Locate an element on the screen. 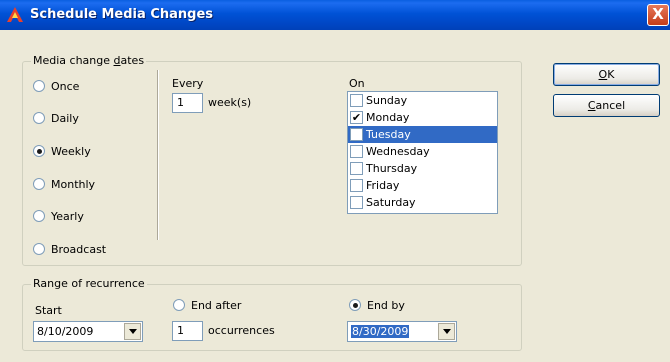 This screenshot has height=362, width=670. day-label-wednesday: Wednesday is located at coordinates (398, 151).